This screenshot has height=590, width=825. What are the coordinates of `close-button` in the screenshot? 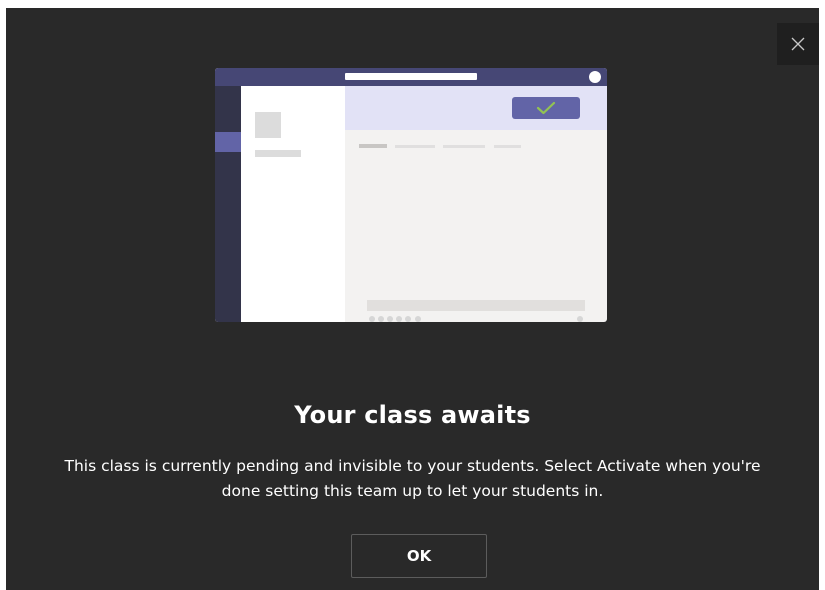 It's located at (798, 44).